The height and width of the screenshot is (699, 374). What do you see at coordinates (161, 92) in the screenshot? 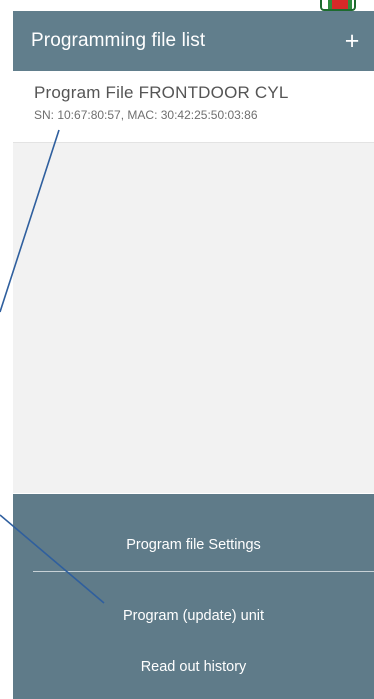
I see `file-title: Program File FRONTDOOR CYL` at bounding box center [161, 92].